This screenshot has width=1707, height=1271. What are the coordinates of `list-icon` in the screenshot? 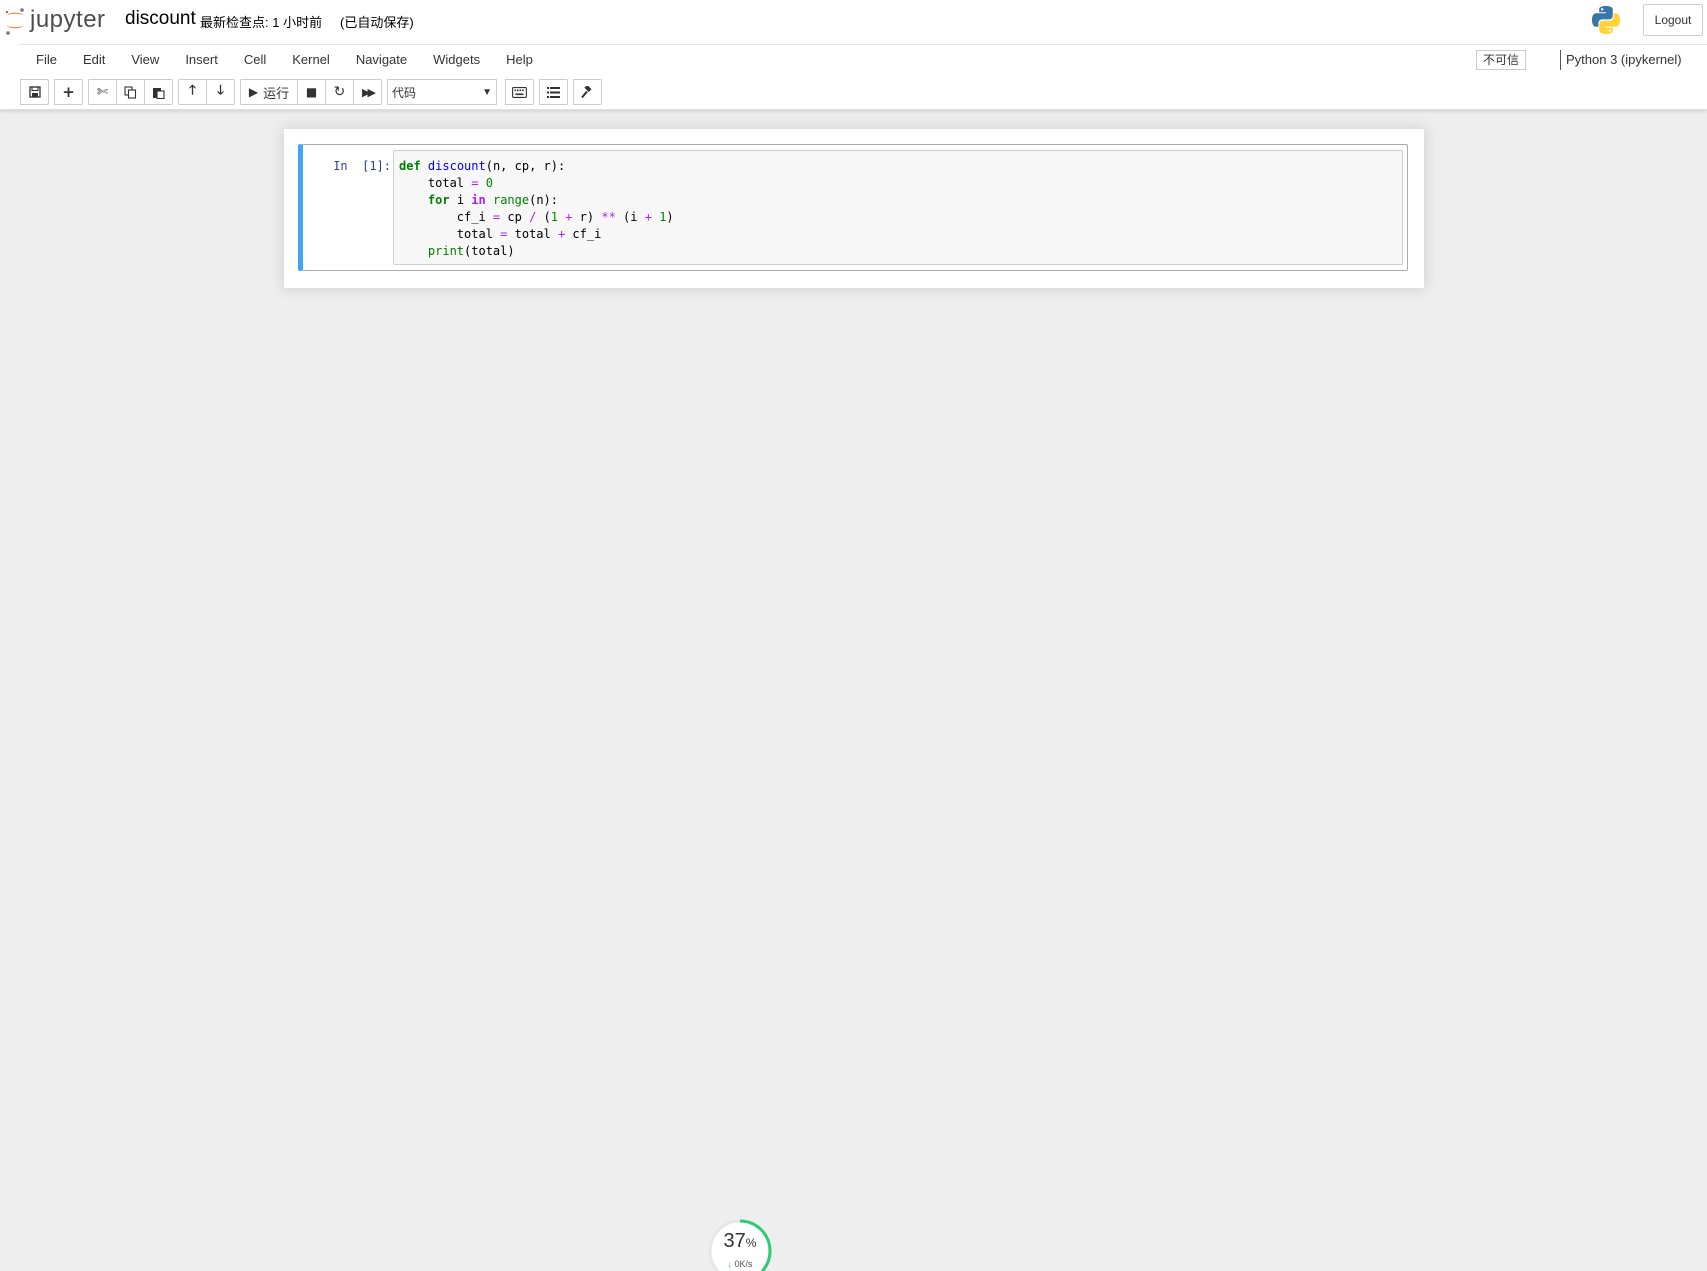 It's located at (553, 92).